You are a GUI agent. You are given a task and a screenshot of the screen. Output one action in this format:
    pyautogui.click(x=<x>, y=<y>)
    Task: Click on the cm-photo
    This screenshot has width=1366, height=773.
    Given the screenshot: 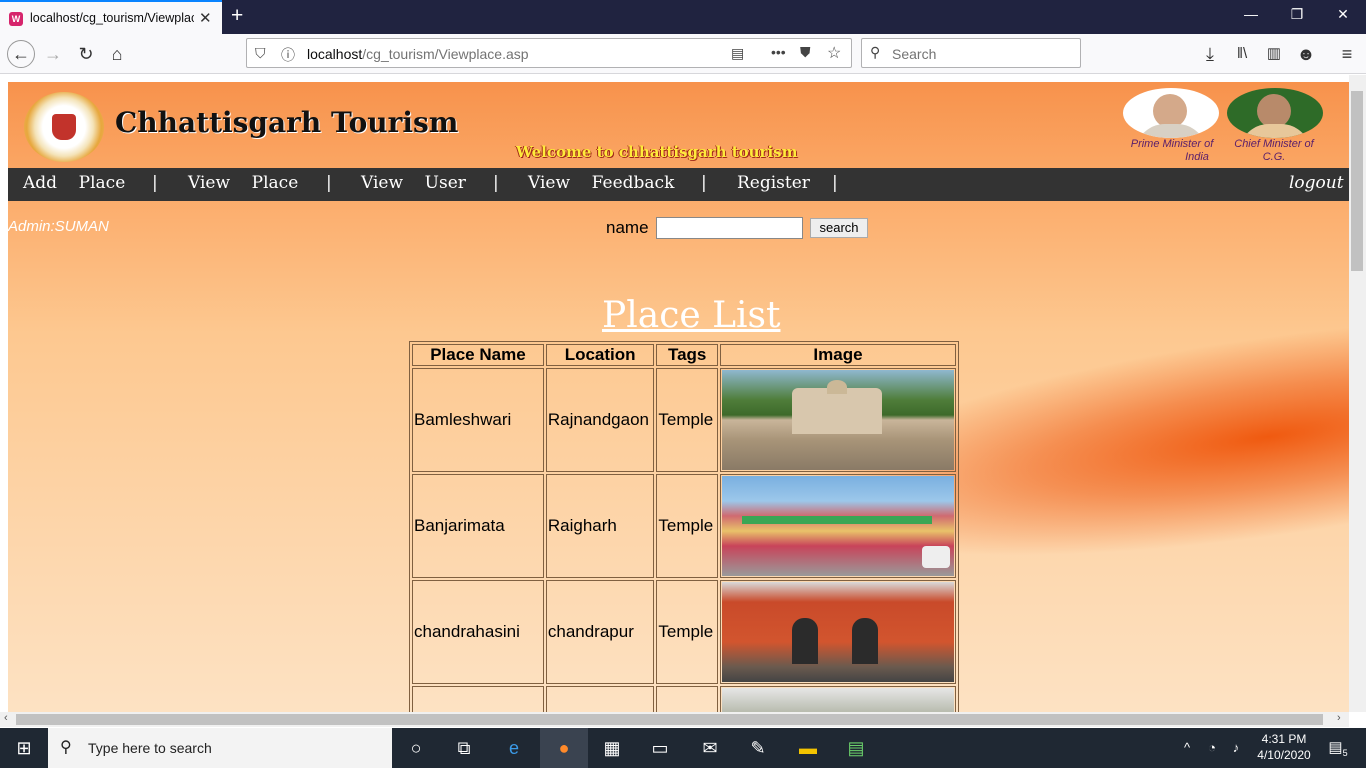 What is the action you would take?
    pyautogui.click(x=1275, y=113)
    